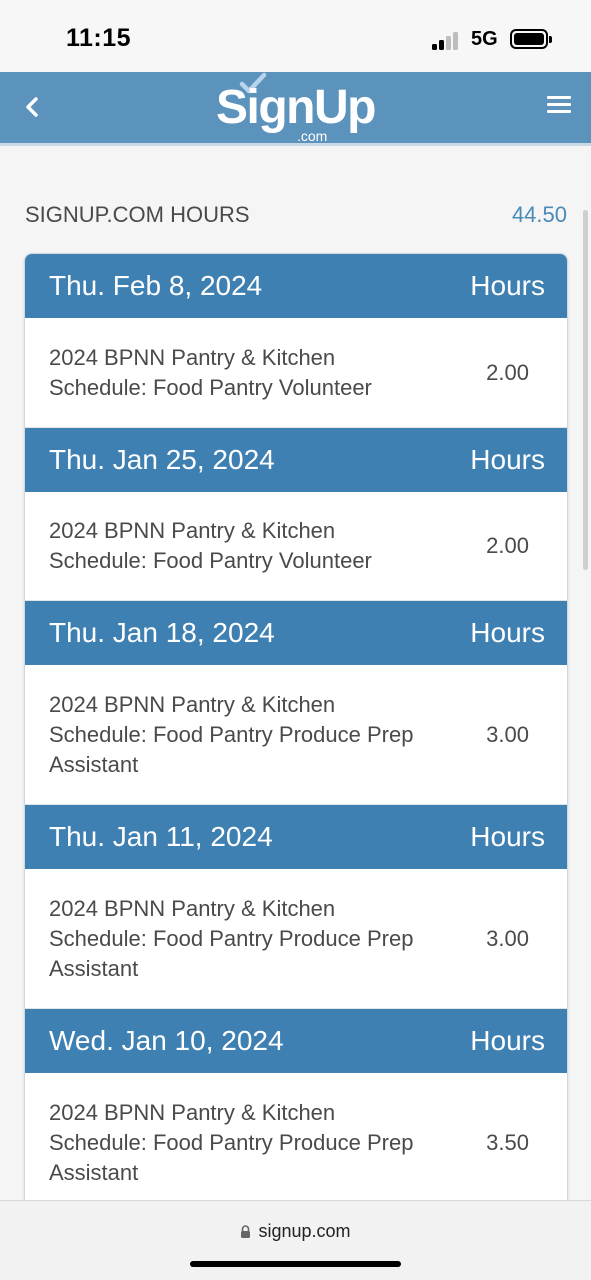 The width and height of the screenshot is (591, 1280). What do you see at coordinates (559, 104) in the screenshot?
I see `hamburger-menu-icon` at bounding box center [559, 104].